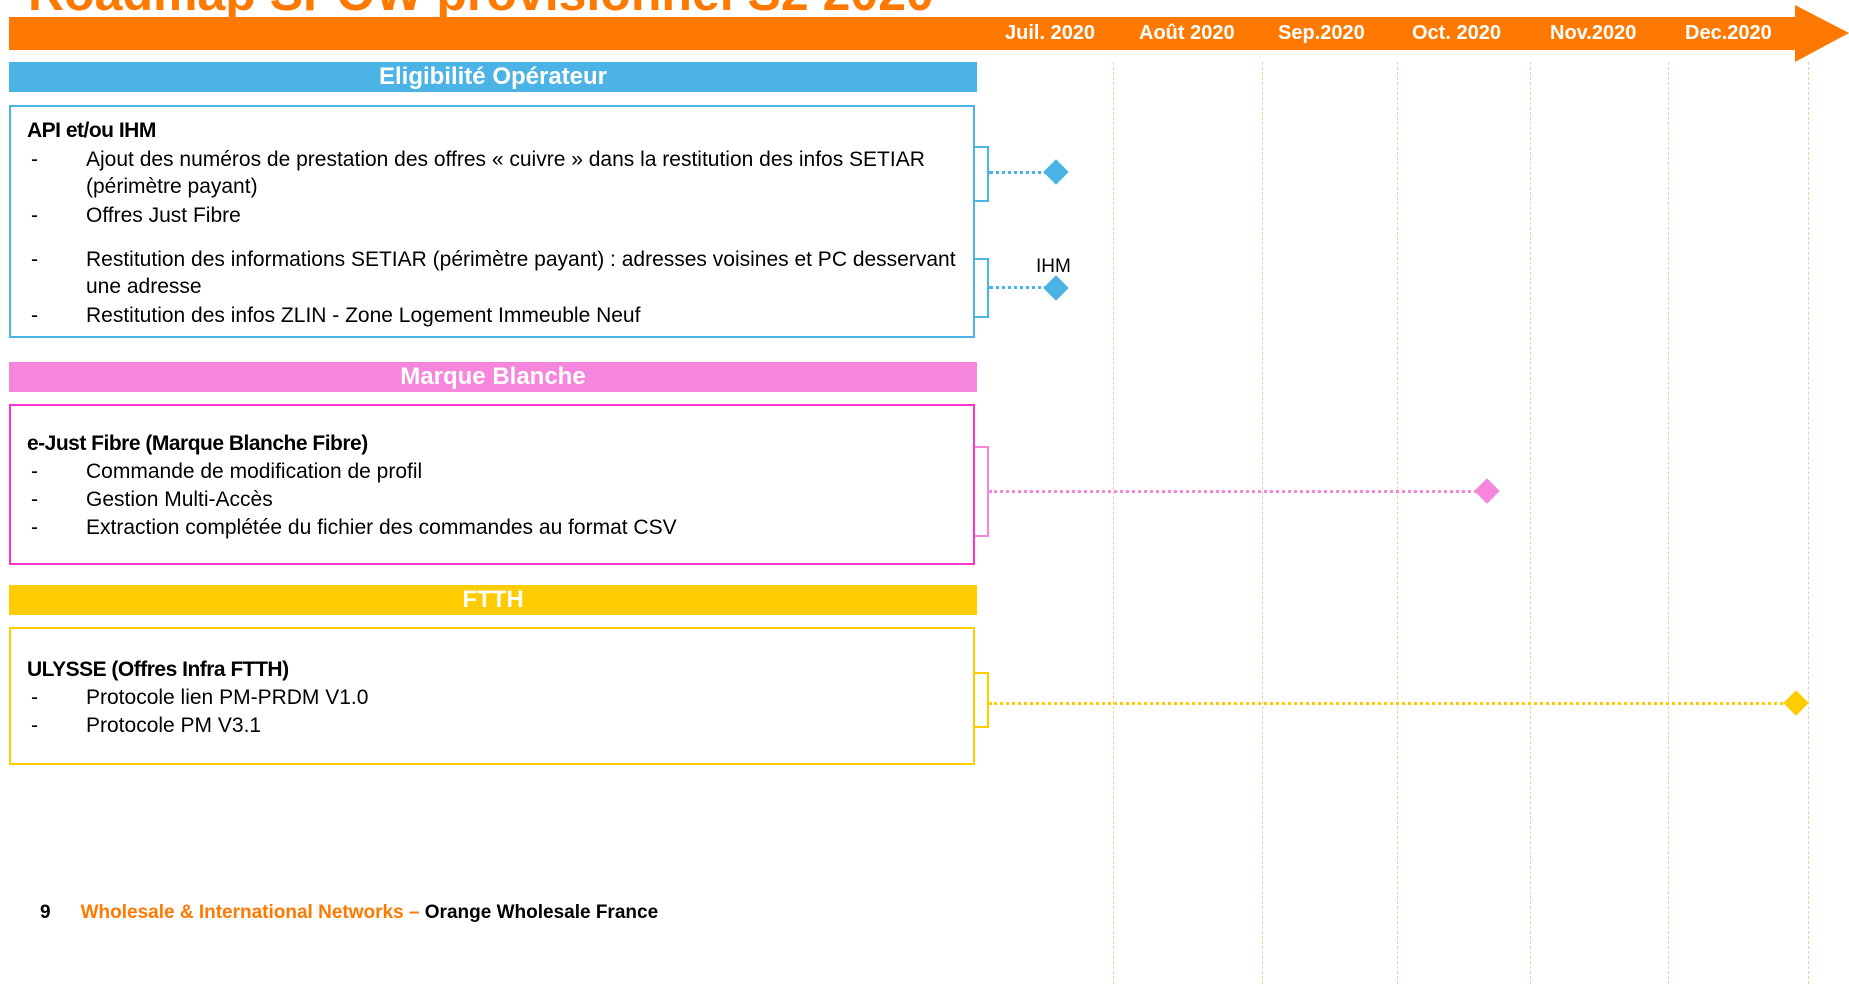  What do you see at coordinates (158, 669) in the screenshot?
I see `box-title: ULYSSE (Offres Infra FTTH)` at bounding box center [158, 669].